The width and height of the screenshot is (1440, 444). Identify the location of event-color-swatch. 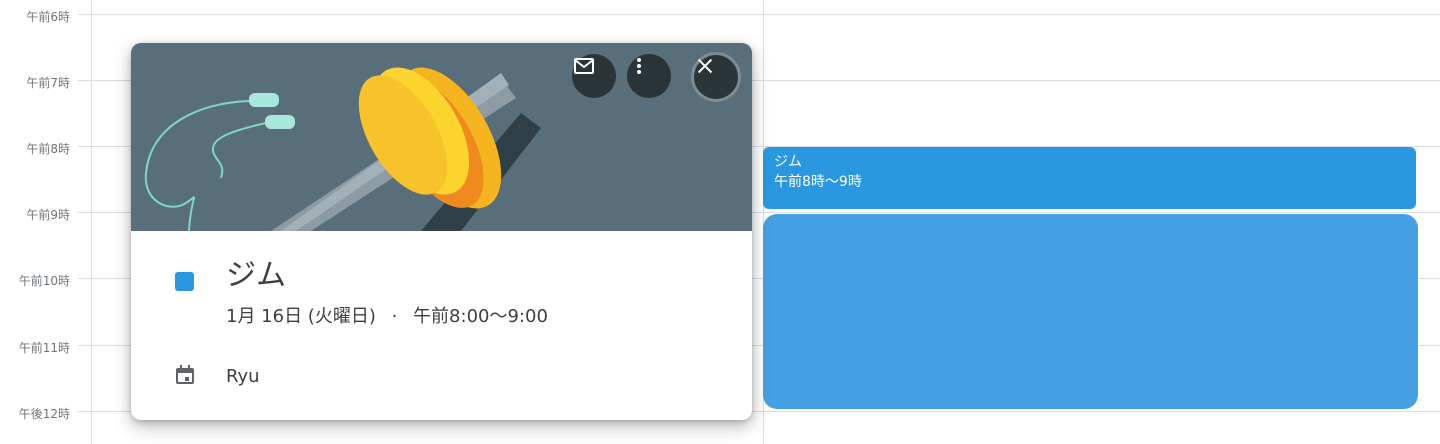
(184, 281).